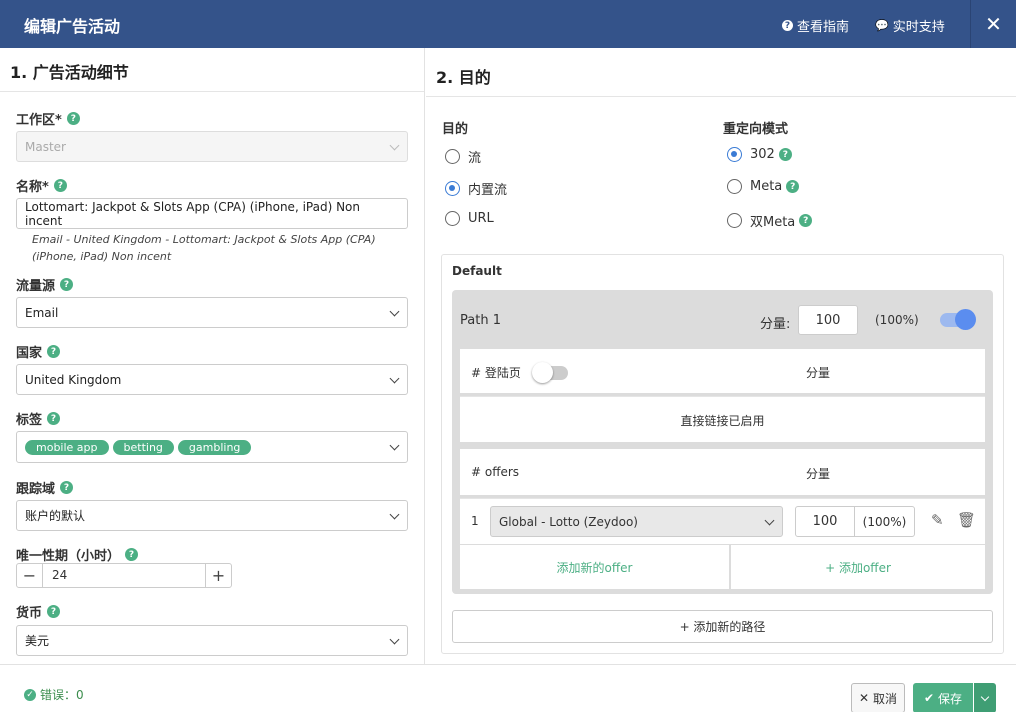 The height and width of the screenshot is (712, 1016). I want to click on close-button: ✕, so click(993, 24).